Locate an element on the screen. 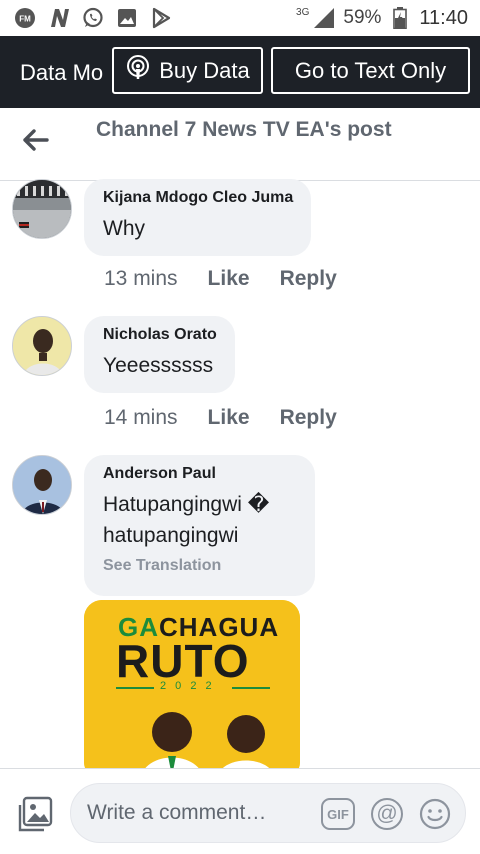 The width and height of the screenshot is (480, 854). arrow-left-icon is located at coordinates (36, 142).